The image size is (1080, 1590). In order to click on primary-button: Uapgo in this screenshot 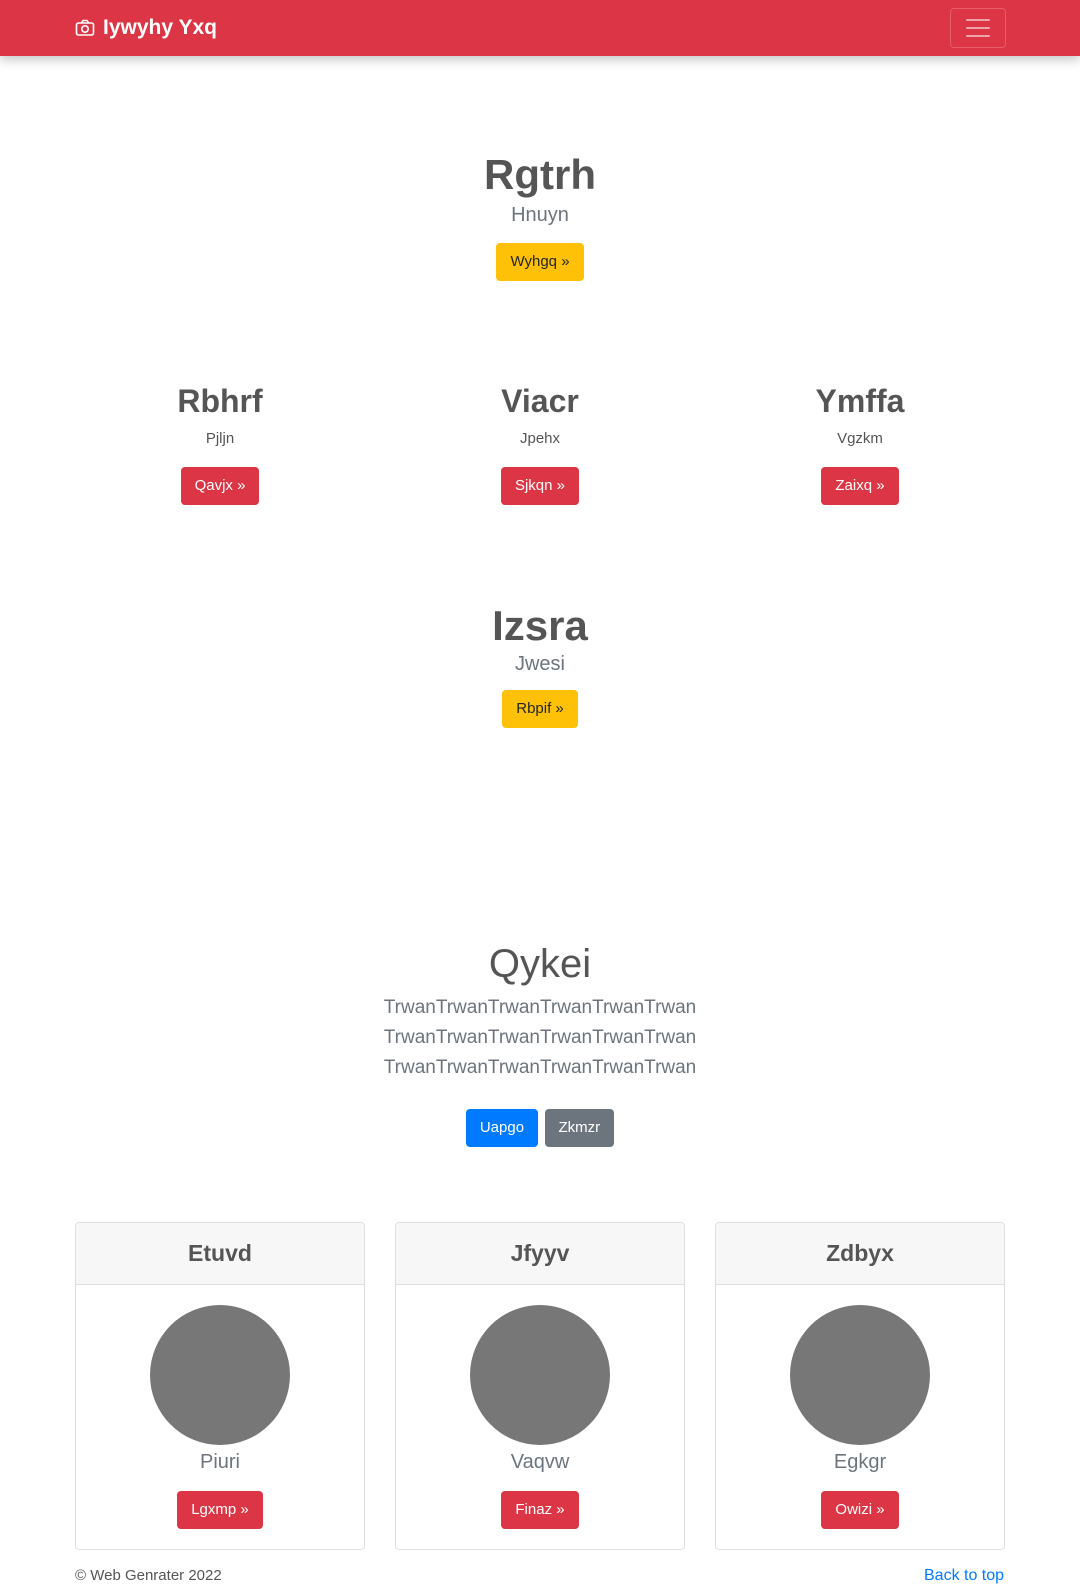, I will do `click(502, 1128)`.